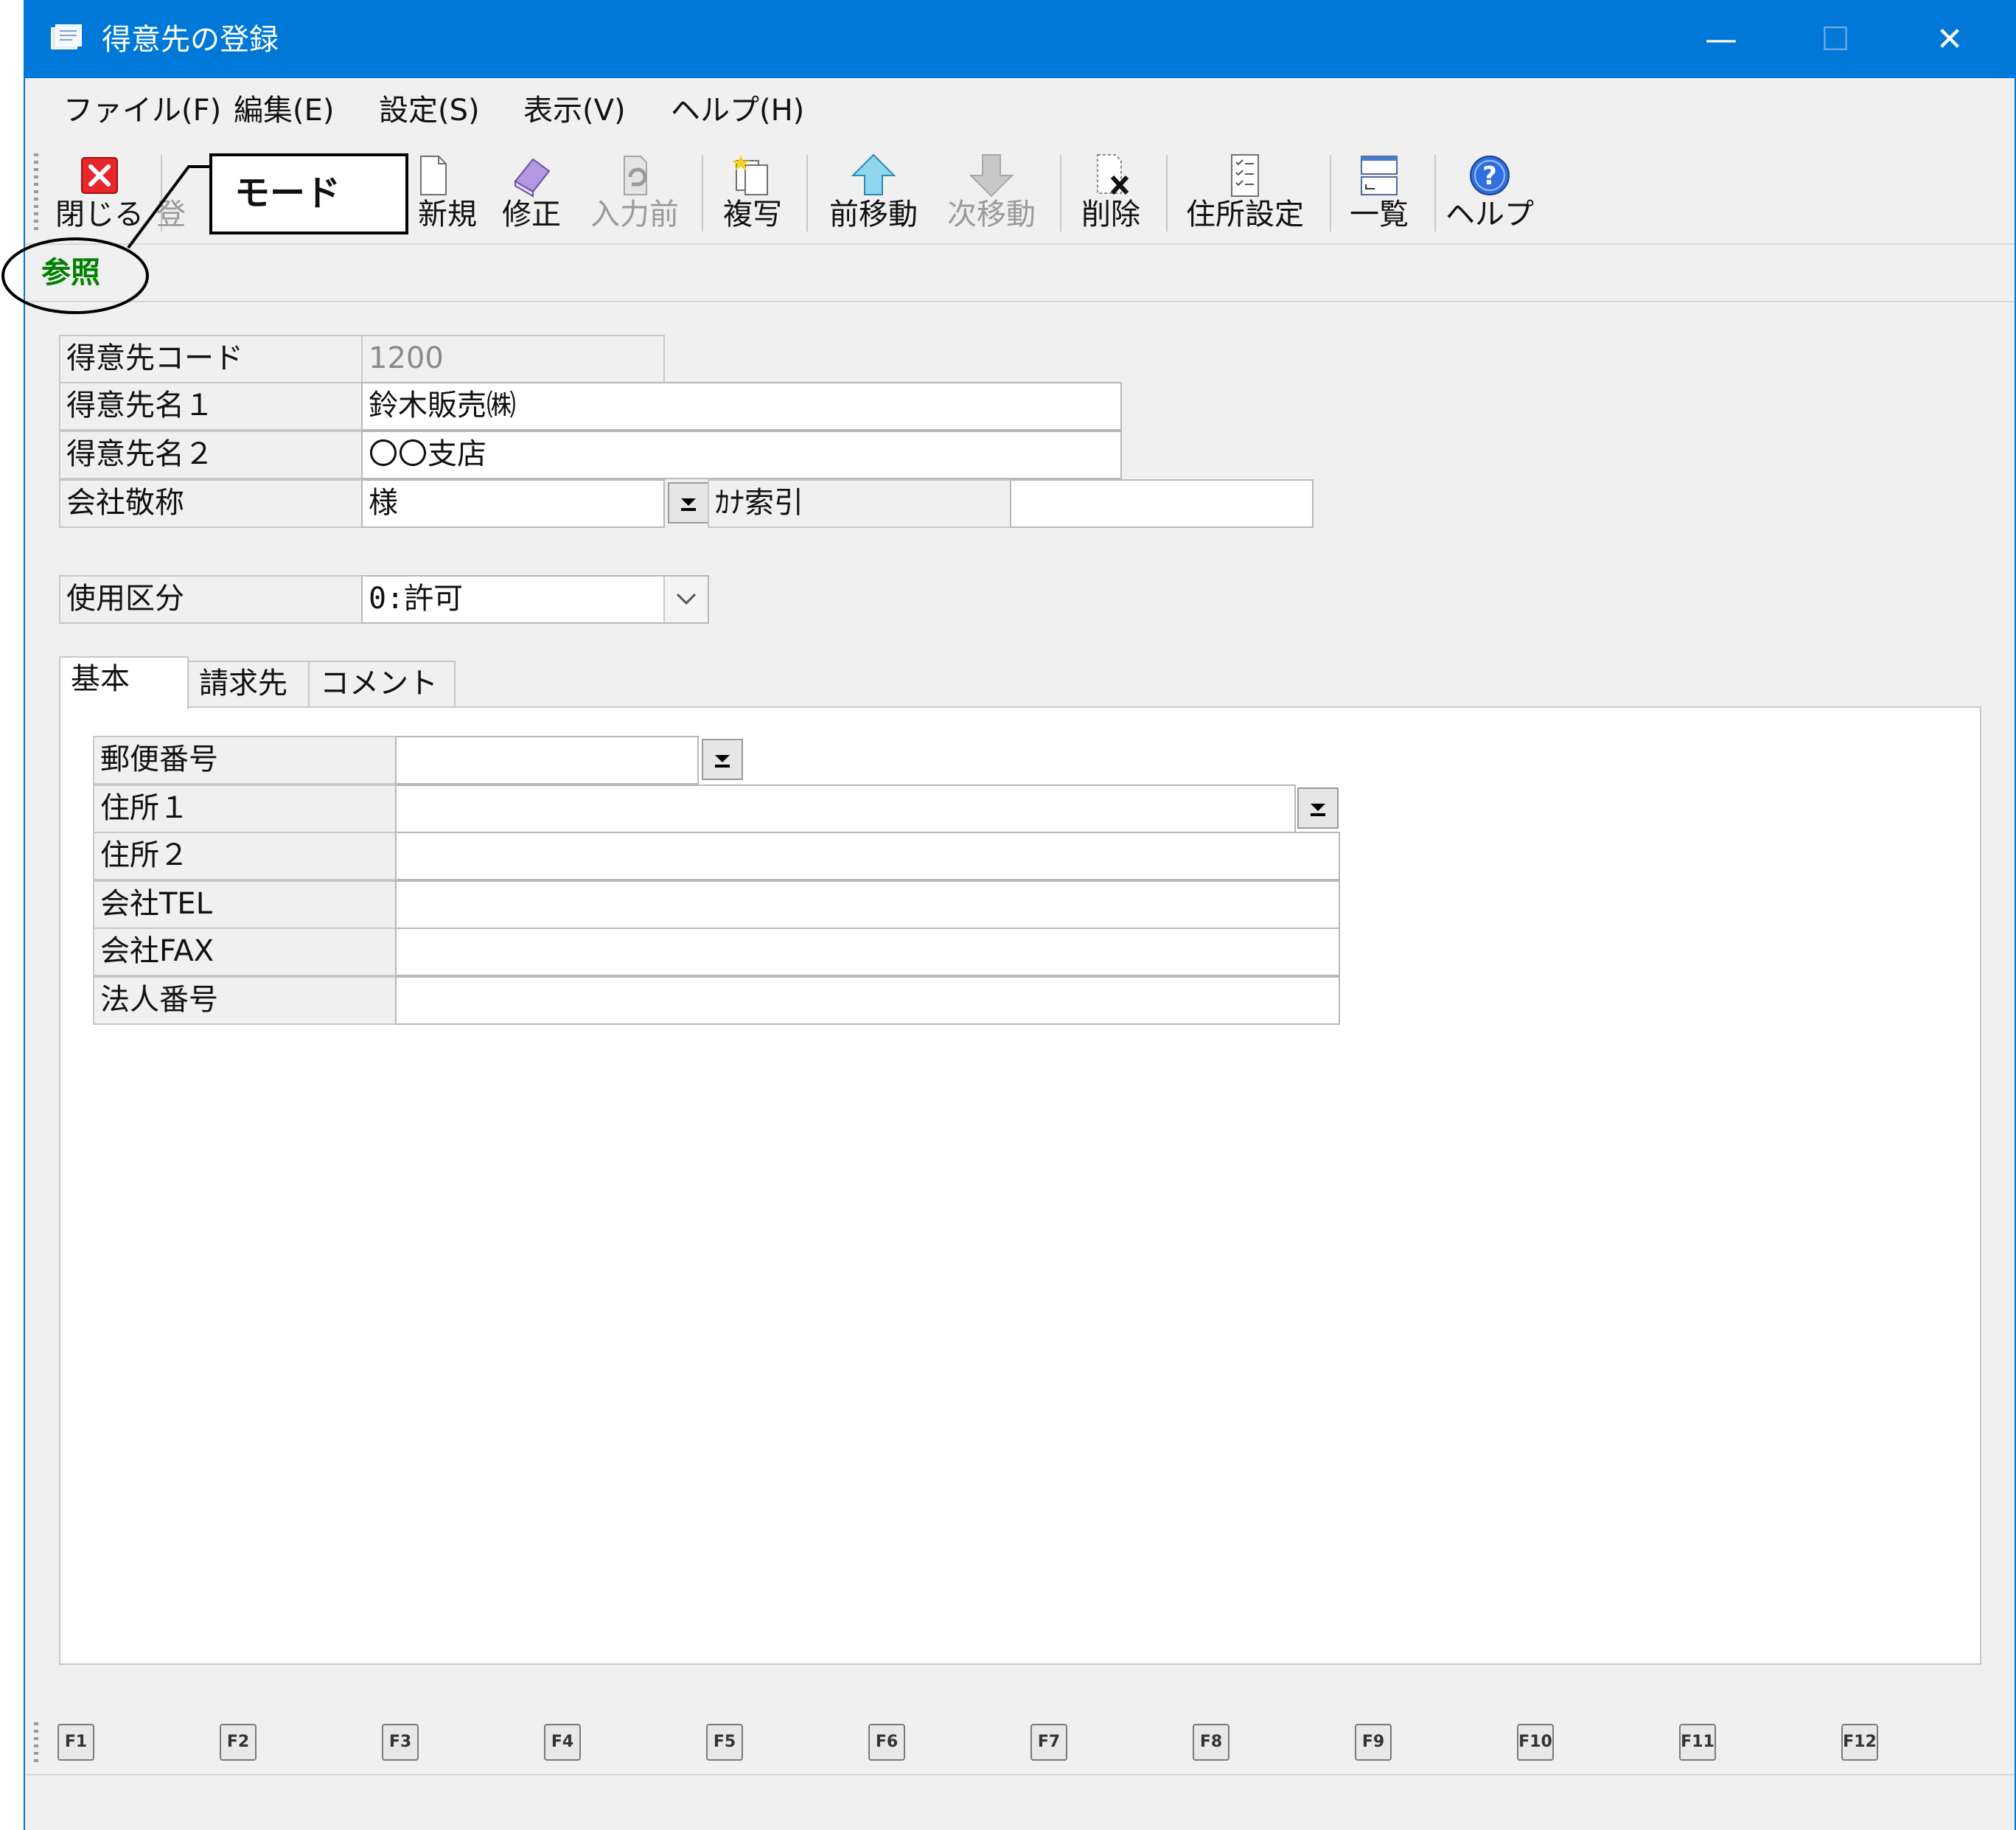 The image size is (2016, 1830). I want to click on f12-key-button: F12, so click(1859, 1742).